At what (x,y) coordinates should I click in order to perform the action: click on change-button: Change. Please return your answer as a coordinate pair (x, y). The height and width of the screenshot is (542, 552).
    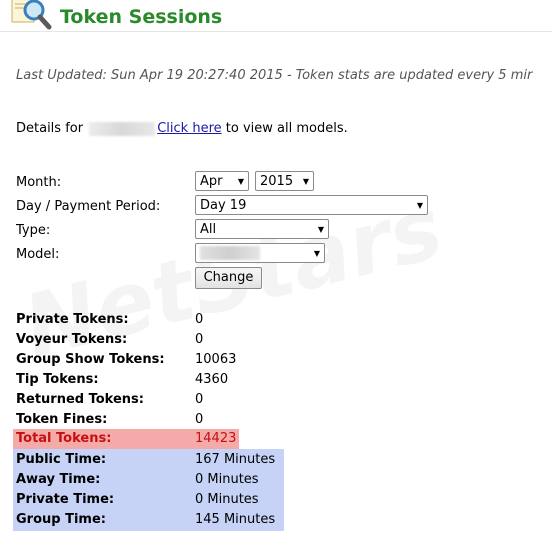
    Looking at the image, I should click on (228, 278).